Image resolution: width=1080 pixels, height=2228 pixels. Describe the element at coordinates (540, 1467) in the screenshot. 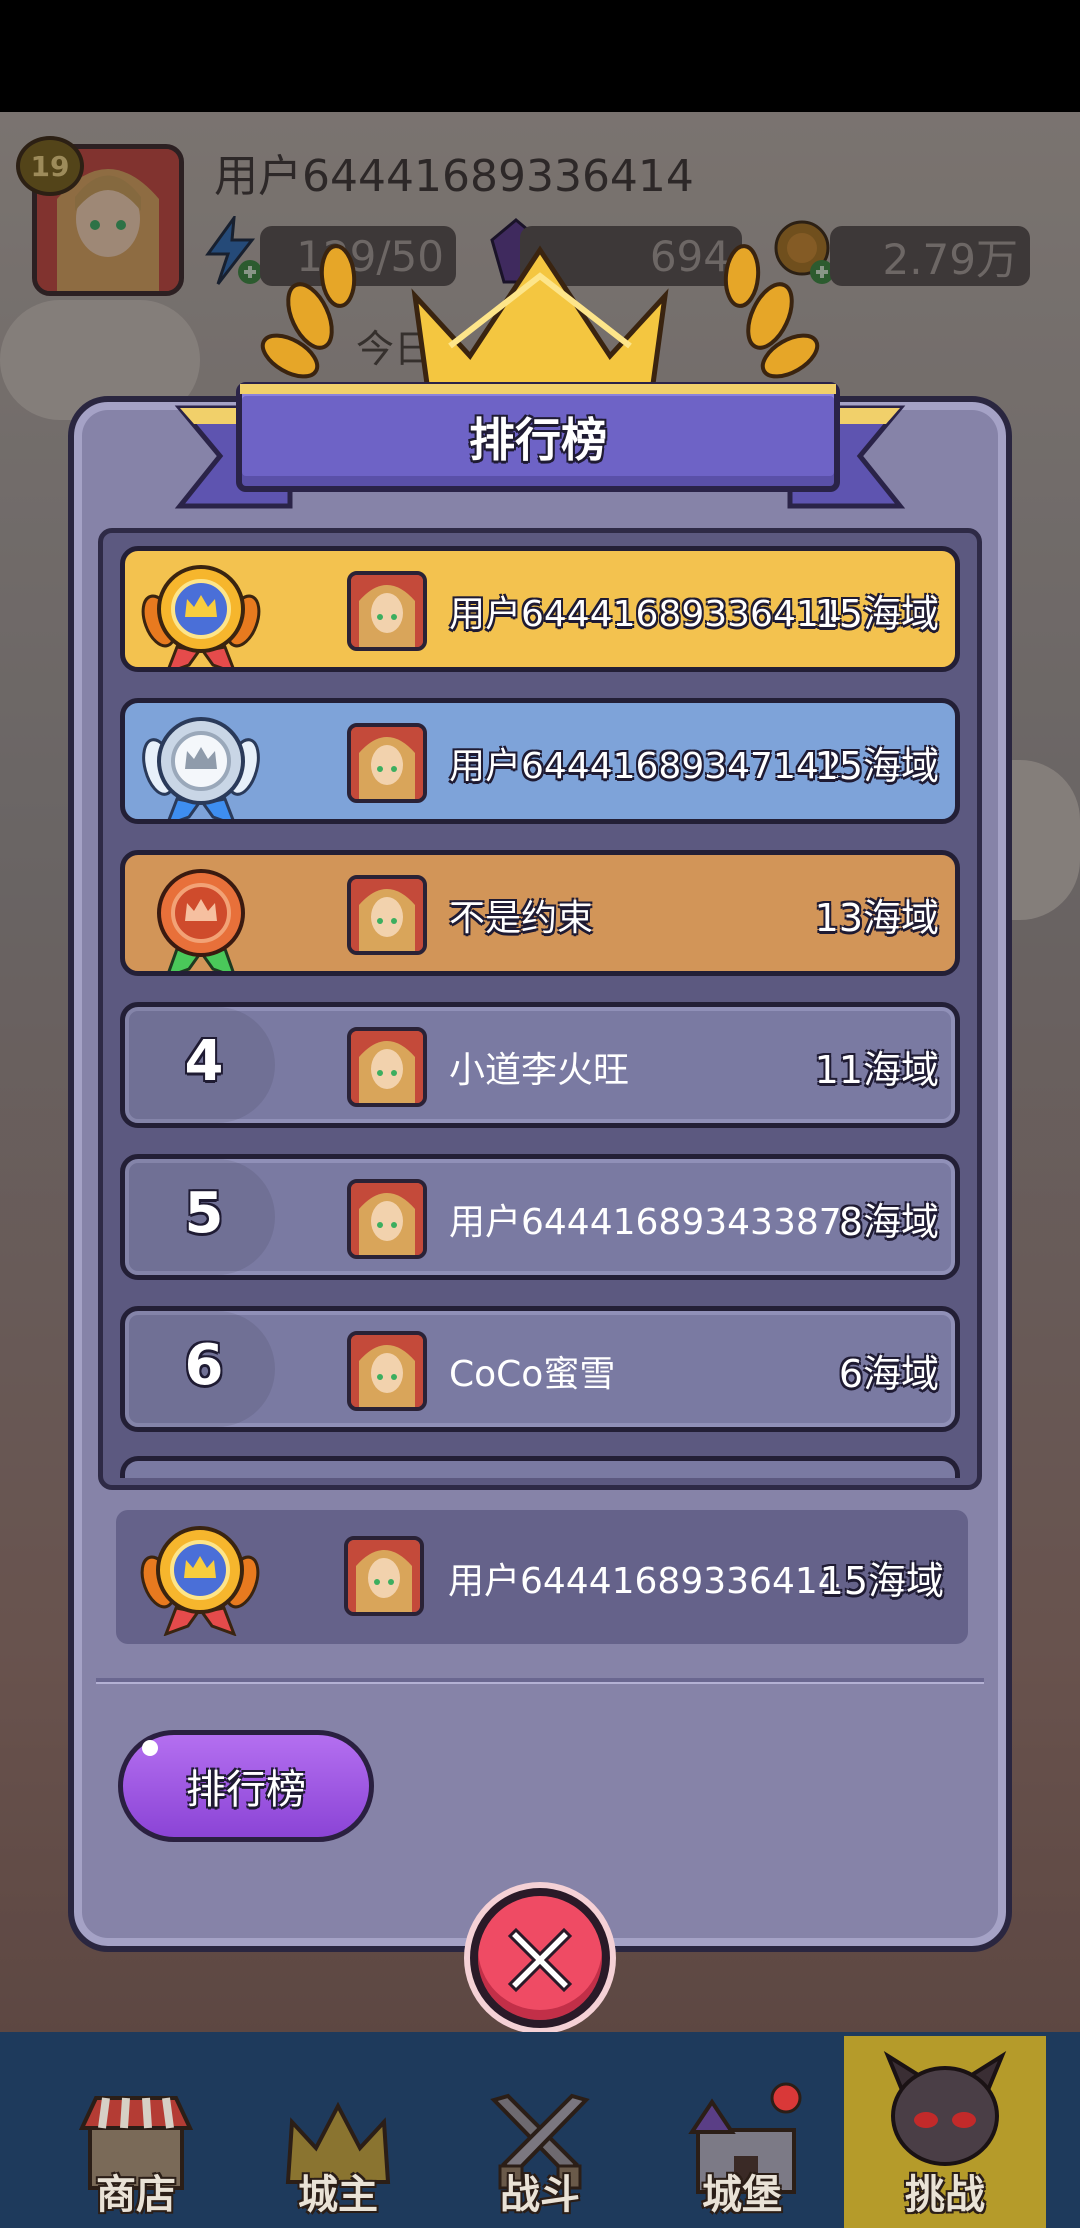

I see `leaderboard-row-partial` at that location.